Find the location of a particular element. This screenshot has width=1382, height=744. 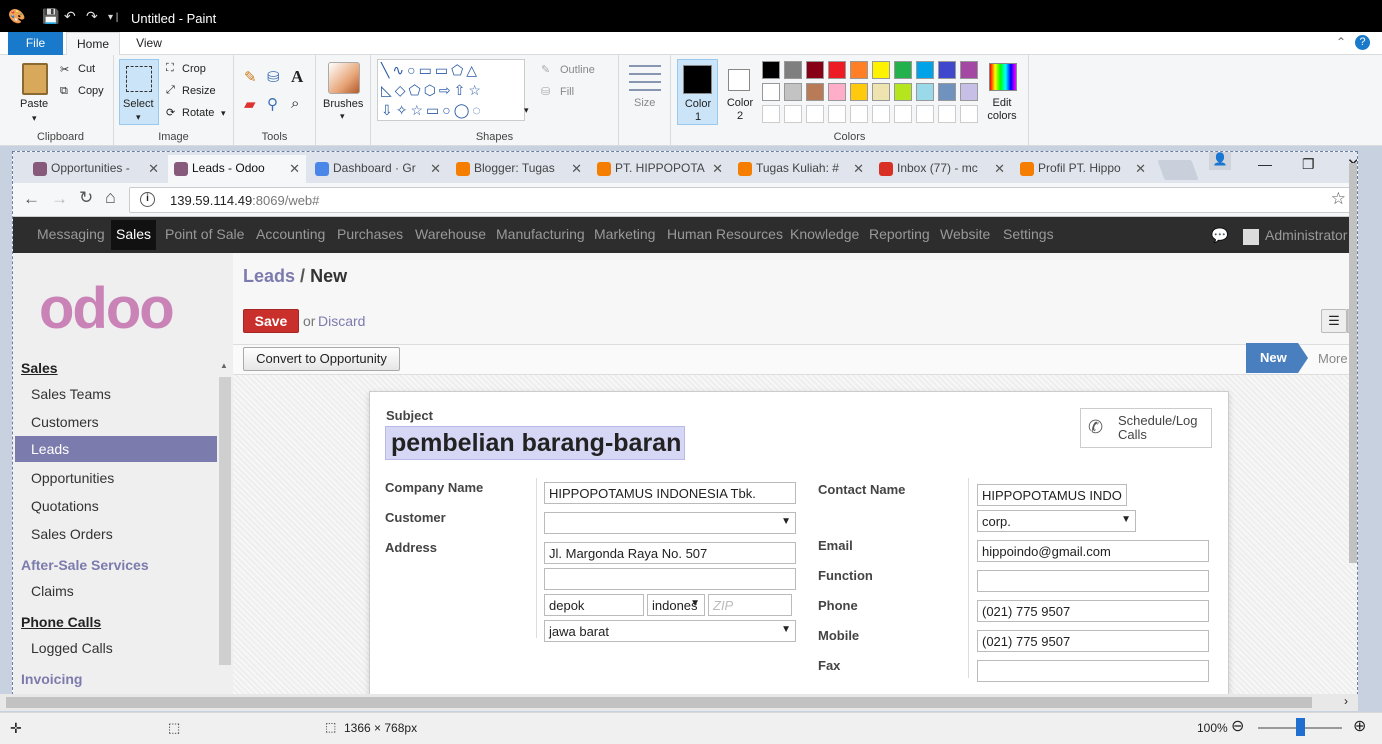

sidebar-item-logged-calls: Logged Calls is located at coordinates (72, 648).